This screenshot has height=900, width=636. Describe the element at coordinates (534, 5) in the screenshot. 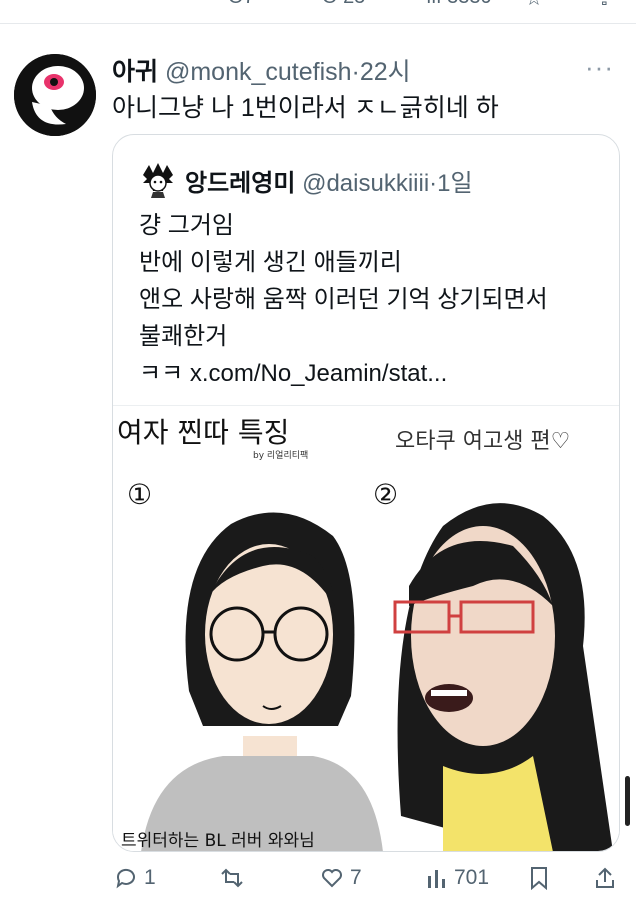

I see `prev-bookmark-icon: ☆` at that location.